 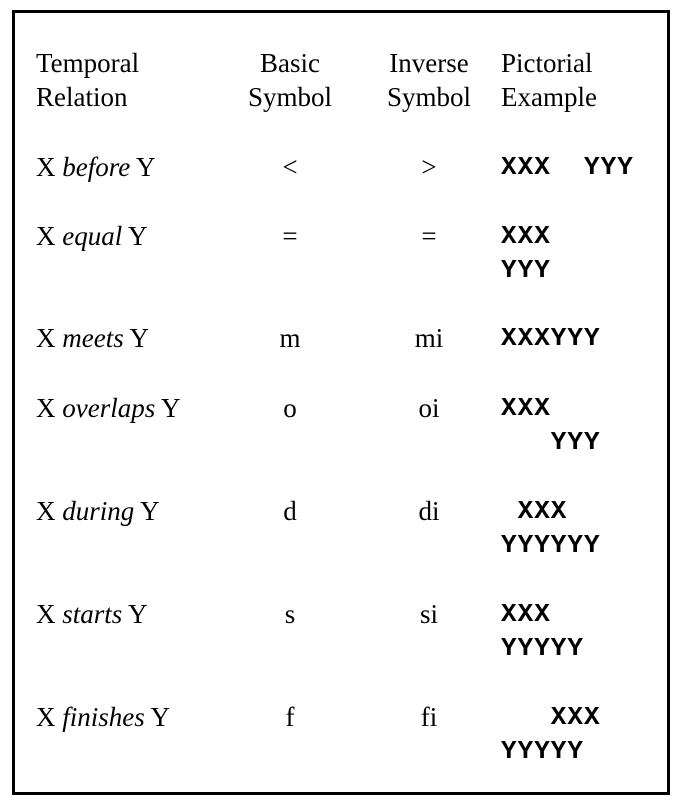 I want to click on pictorial-before: XXX YYY, so click(x=567, y=167).